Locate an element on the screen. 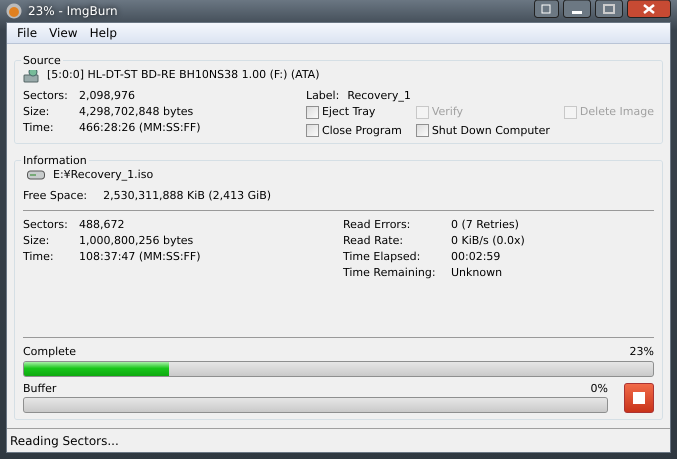 Image resolution: width=677 pixels, height=459 pixels. field-value: 0 (7 Retries) is located at coordinates (485, 225).